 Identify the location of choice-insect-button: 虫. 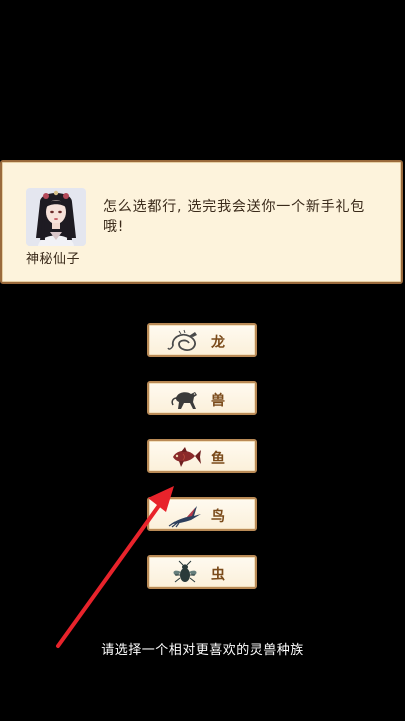
(202, 572).